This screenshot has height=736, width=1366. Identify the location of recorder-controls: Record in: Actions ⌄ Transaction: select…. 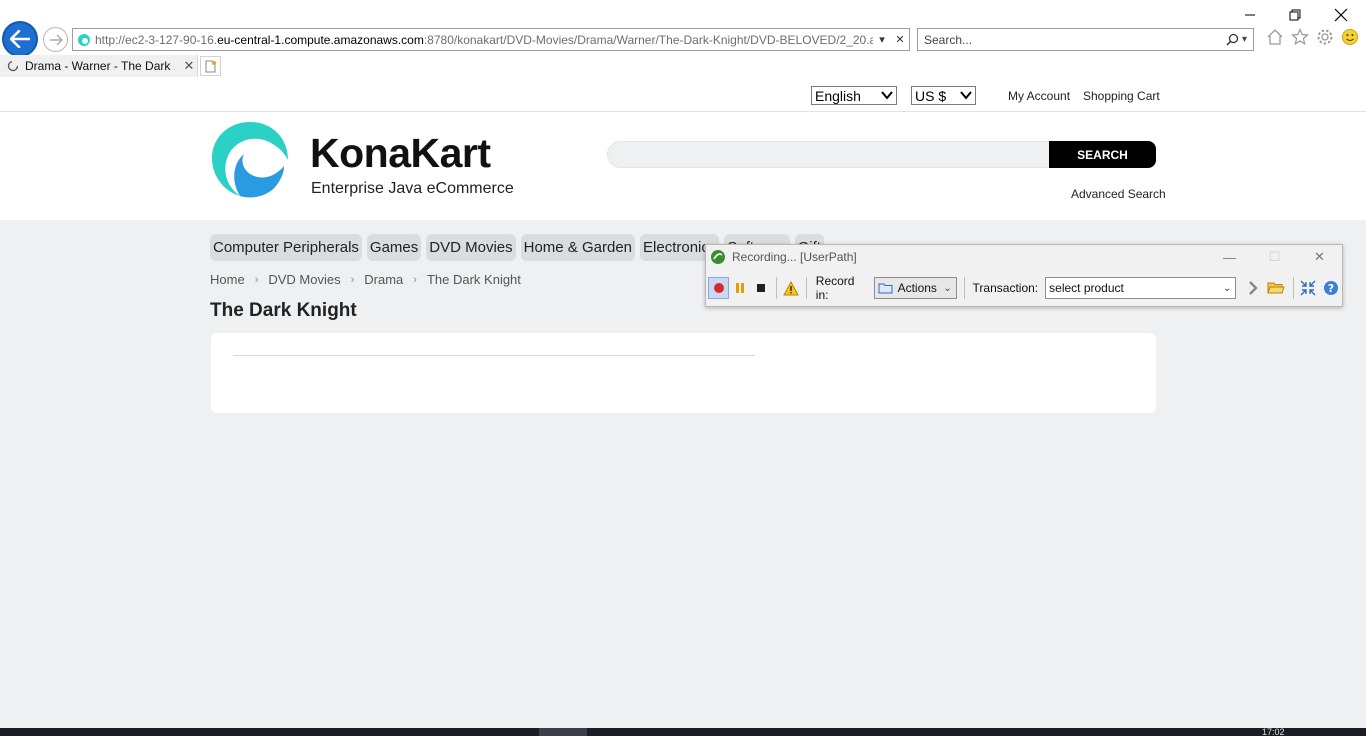
(1024, 288).